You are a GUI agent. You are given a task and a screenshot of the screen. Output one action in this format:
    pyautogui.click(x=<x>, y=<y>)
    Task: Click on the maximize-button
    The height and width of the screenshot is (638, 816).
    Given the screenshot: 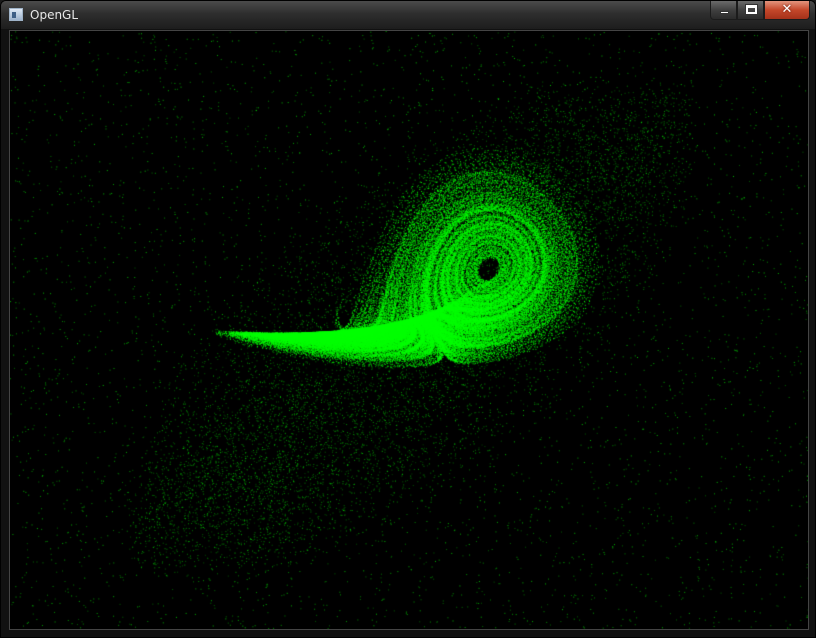 What is the action you would take?
    pyautogui.click(x=750, y=10)
    